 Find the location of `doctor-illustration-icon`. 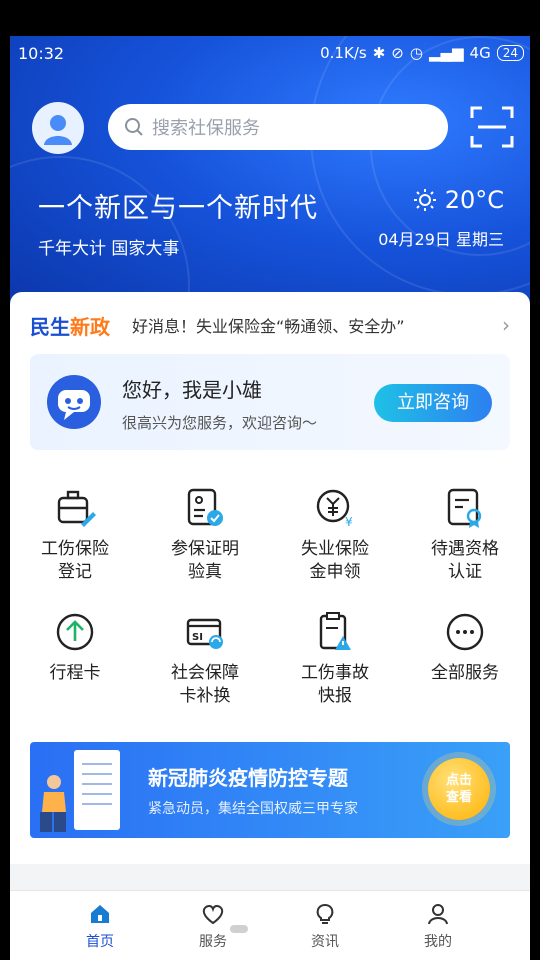

doctor-illustration-icon is located at coordinates (80, 791).